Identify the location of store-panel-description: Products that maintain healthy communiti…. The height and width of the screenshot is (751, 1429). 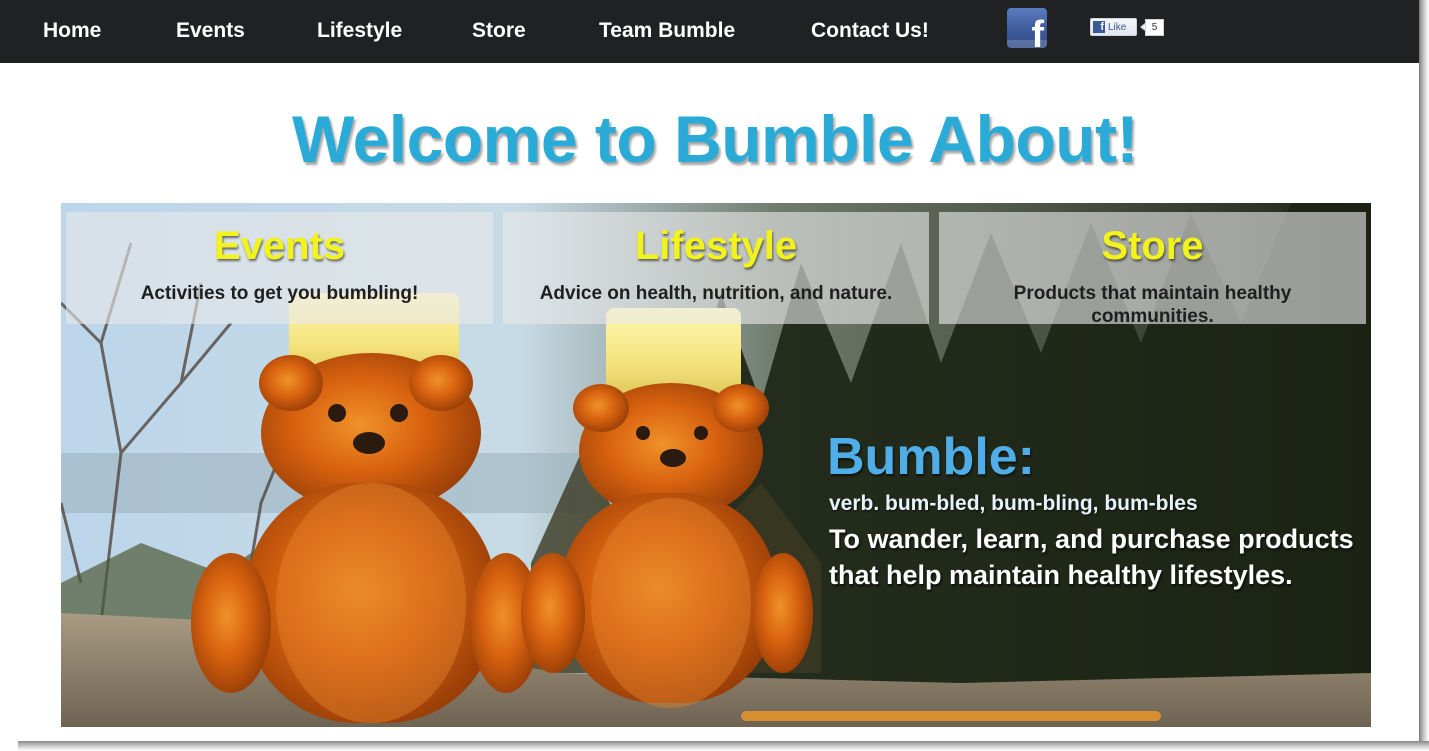
(1152, 305).